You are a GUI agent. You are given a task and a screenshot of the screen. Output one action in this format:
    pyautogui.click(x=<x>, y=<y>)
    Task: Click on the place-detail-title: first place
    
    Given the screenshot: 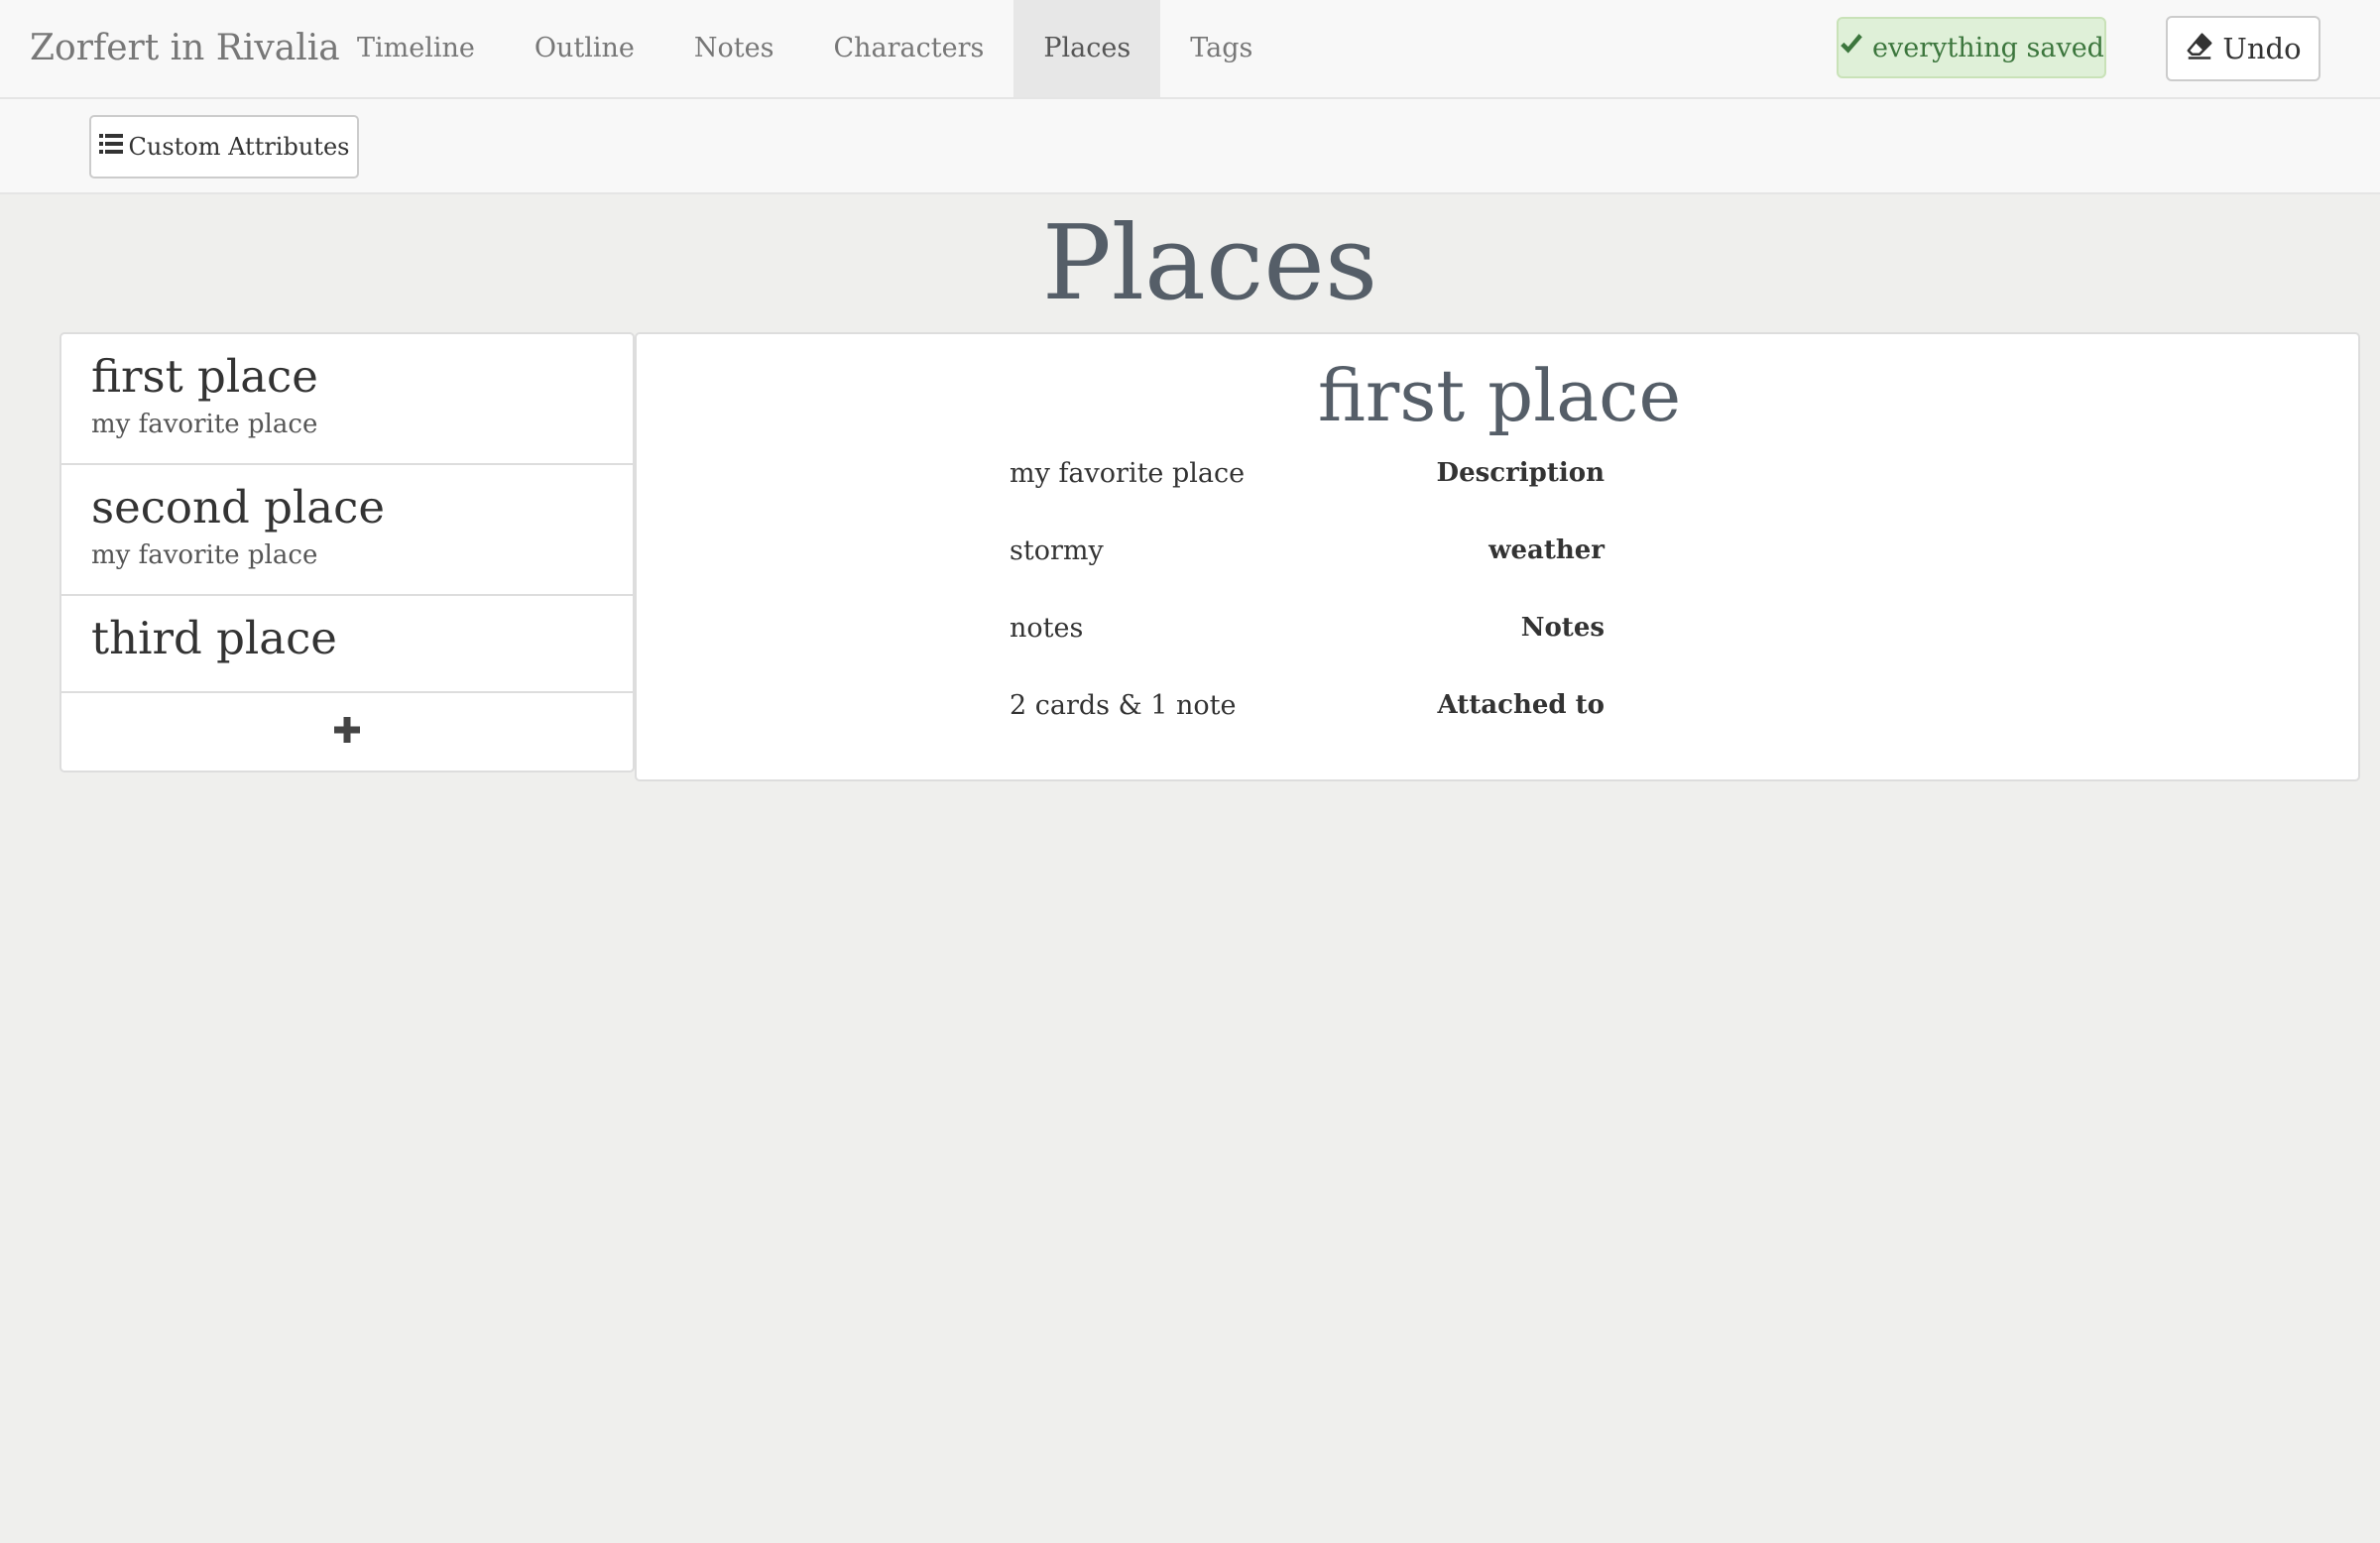 What is the action you would take?
    pyautogui.click(x=1499, y=395)
    